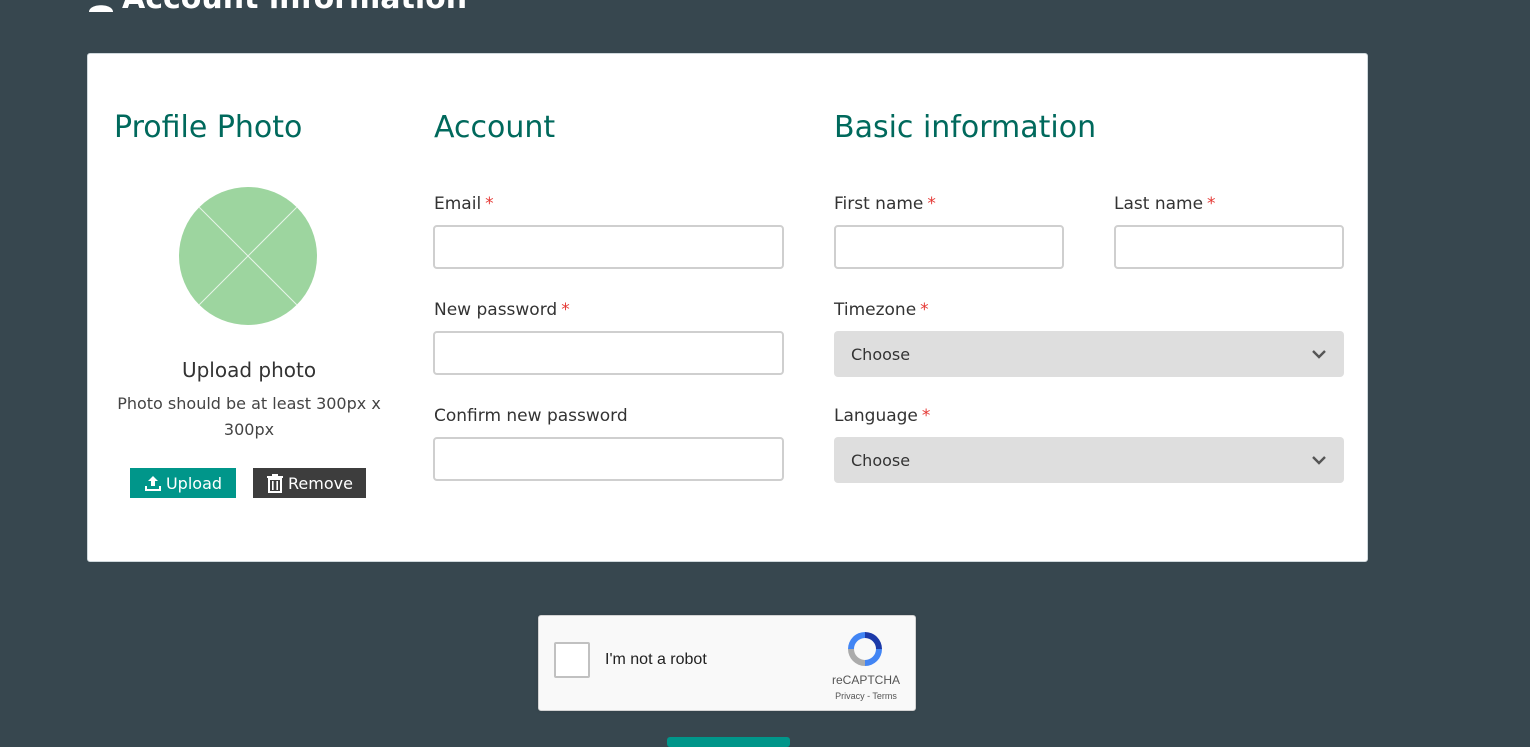  What do you see at coordinates (881, 310) in the screenshot?
I see `timezone-label: Timezone *` at bounding box center [881, 310].